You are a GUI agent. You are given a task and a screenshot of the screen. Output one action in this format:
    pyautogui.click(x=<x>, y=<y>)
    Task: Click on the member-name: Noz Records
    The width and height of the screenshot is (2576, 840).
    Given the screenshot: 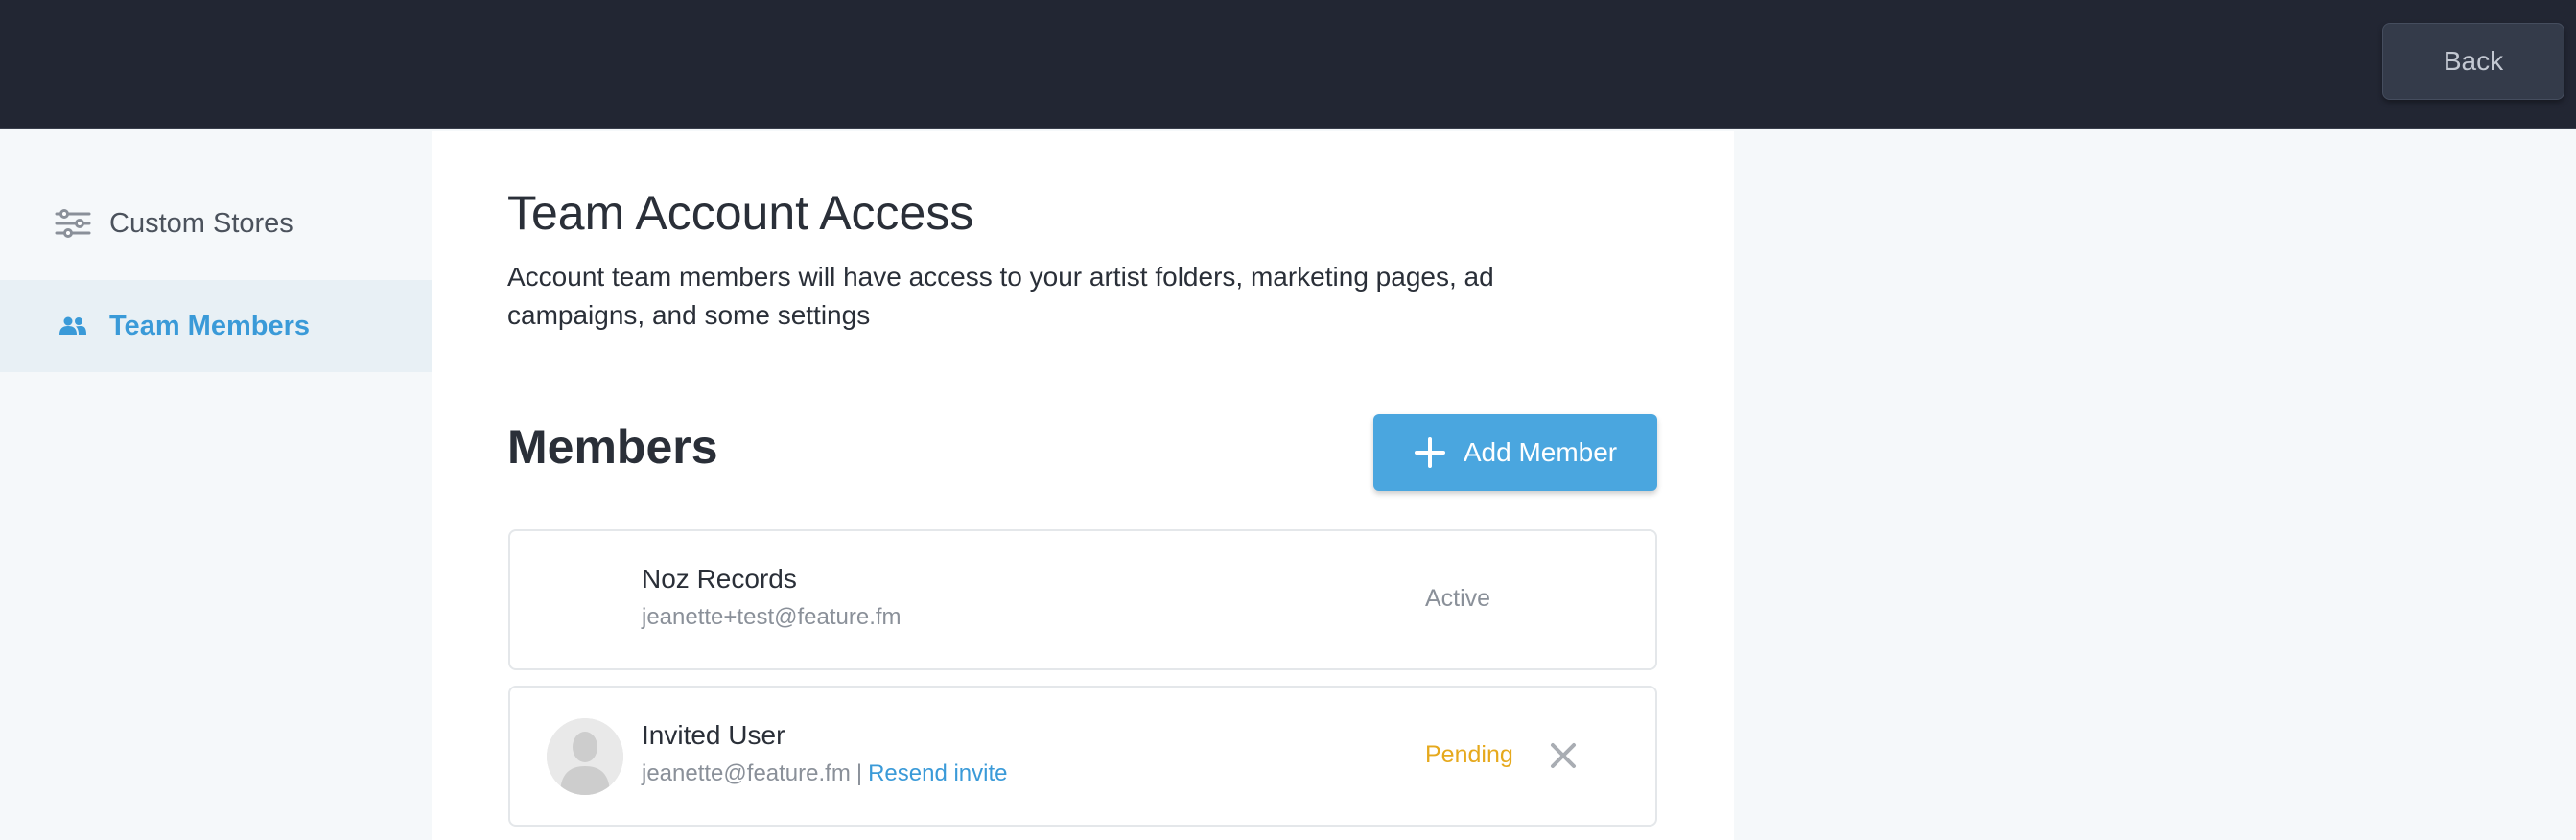 What is the action you would take?
    pyautogui.click(x=719, y=579)
    